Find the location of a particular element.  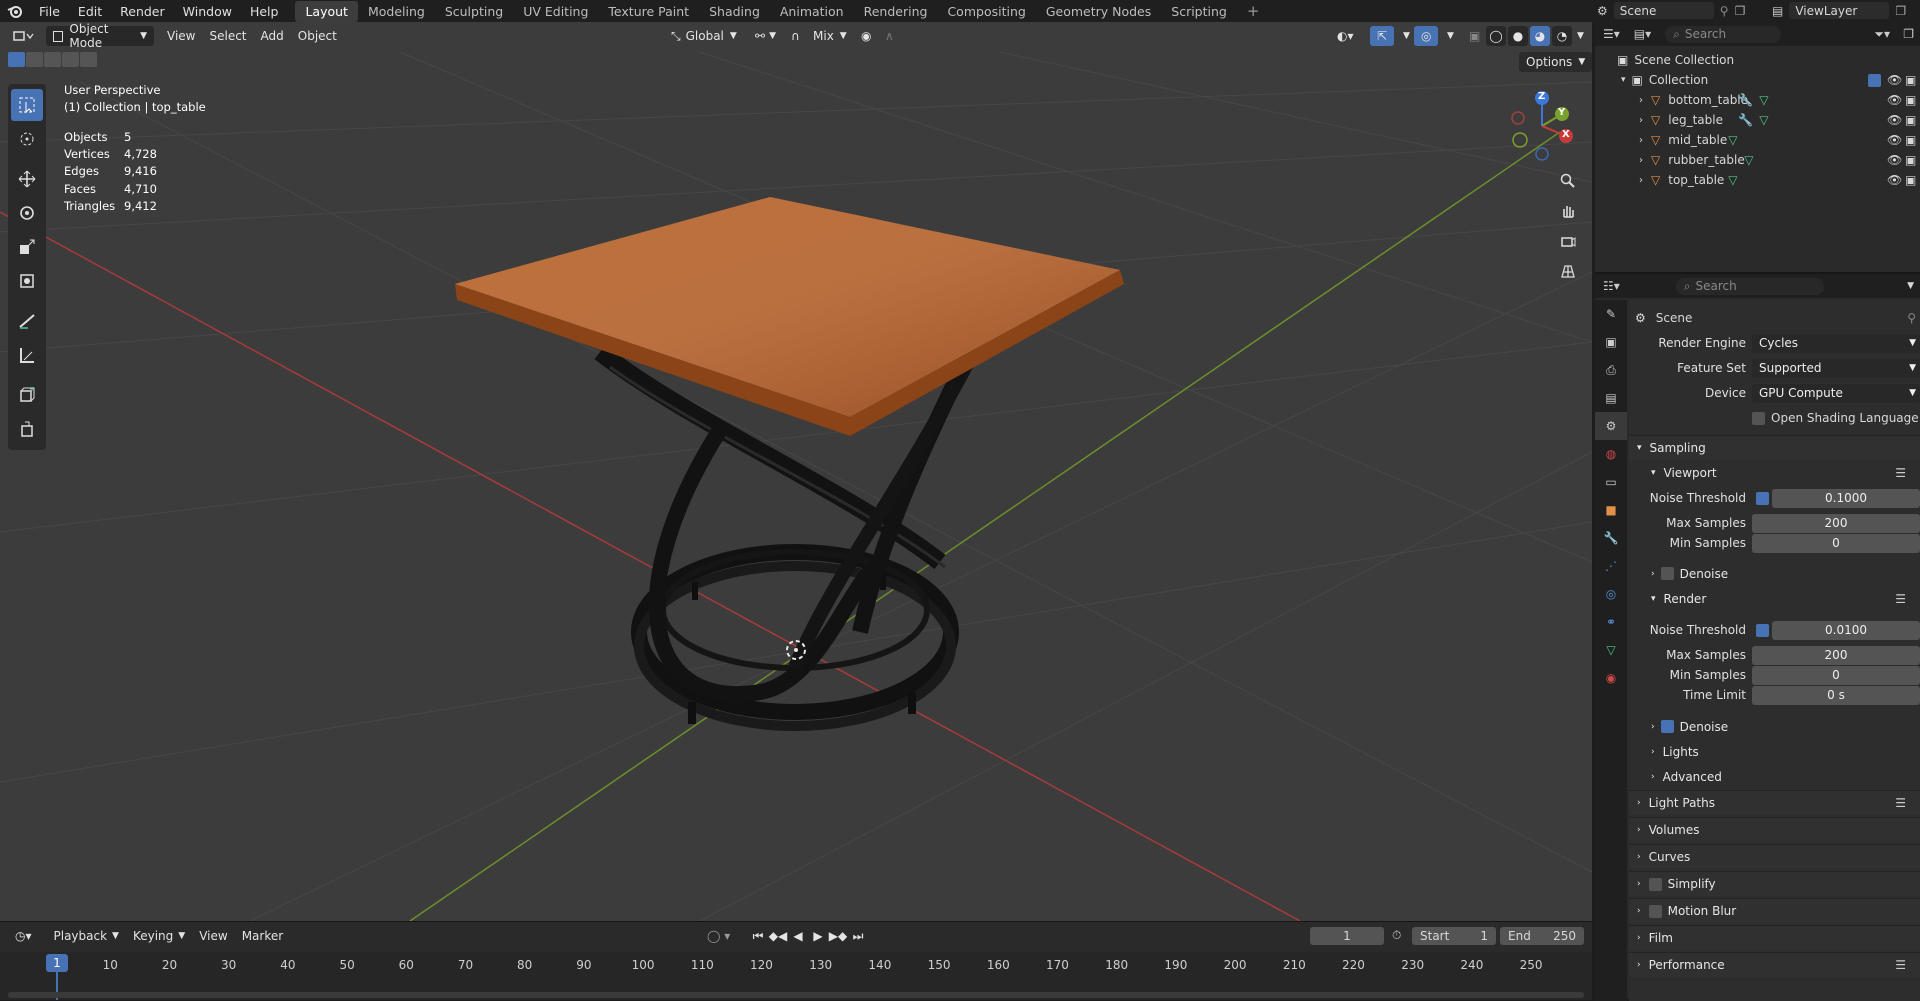

properties-search-input: ⌕ Search is located at coordinates (1749, 286).